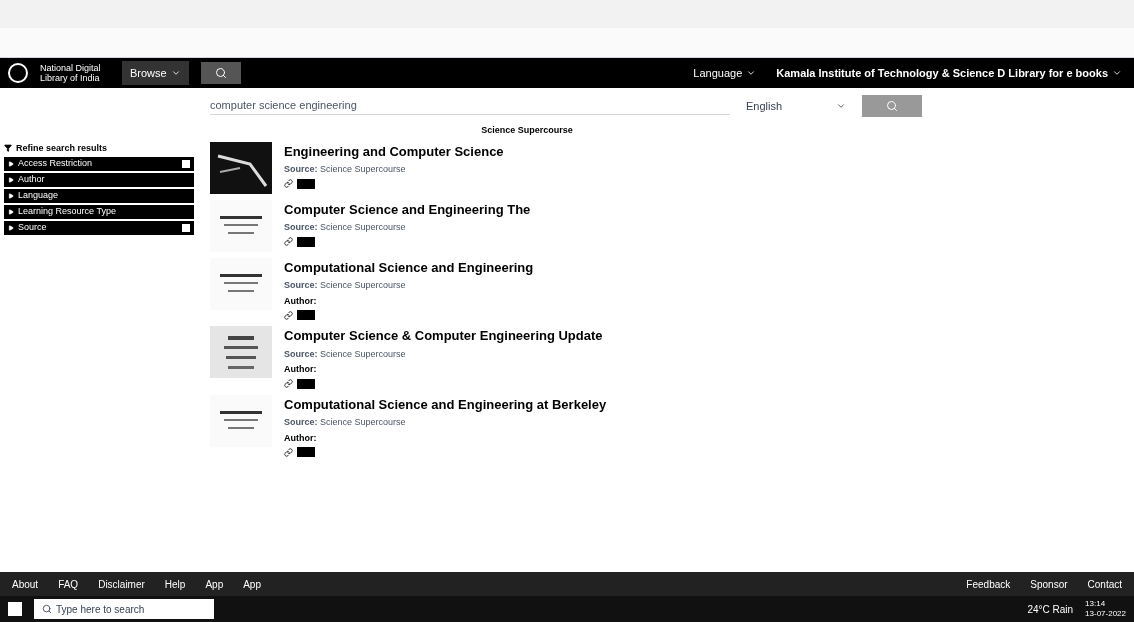 Image resolution: width=1134 pixels, height=622 pixels. What do you see at coordinates (155, 73) in the screenshot?
I see `browse-button: Browse` at bounding box center [155, 73].